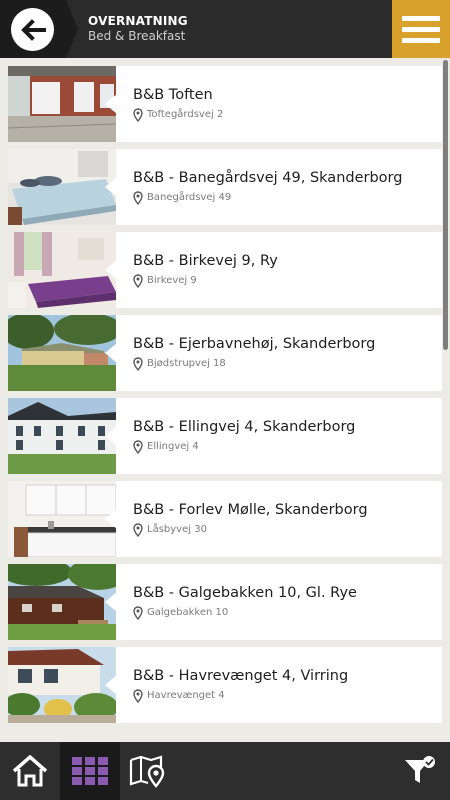 Image resolution: width=450 pixels, height=800 pixels. I want to click on filter-icon, so click(420, 769).